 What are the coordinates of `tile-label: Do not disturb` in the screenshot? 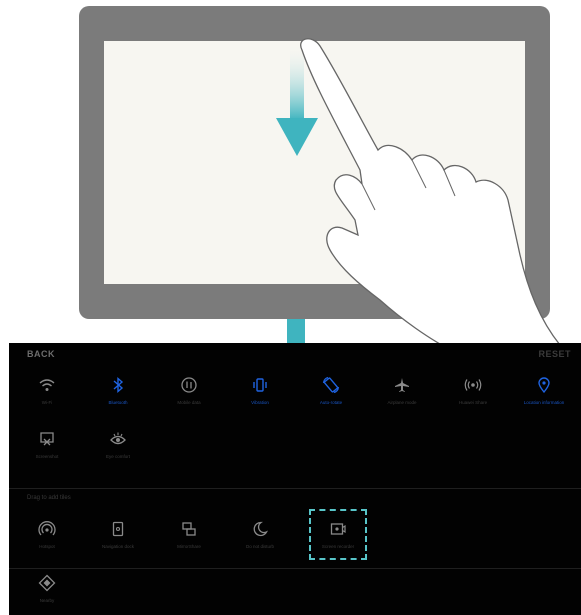 It's located at (259, 546).